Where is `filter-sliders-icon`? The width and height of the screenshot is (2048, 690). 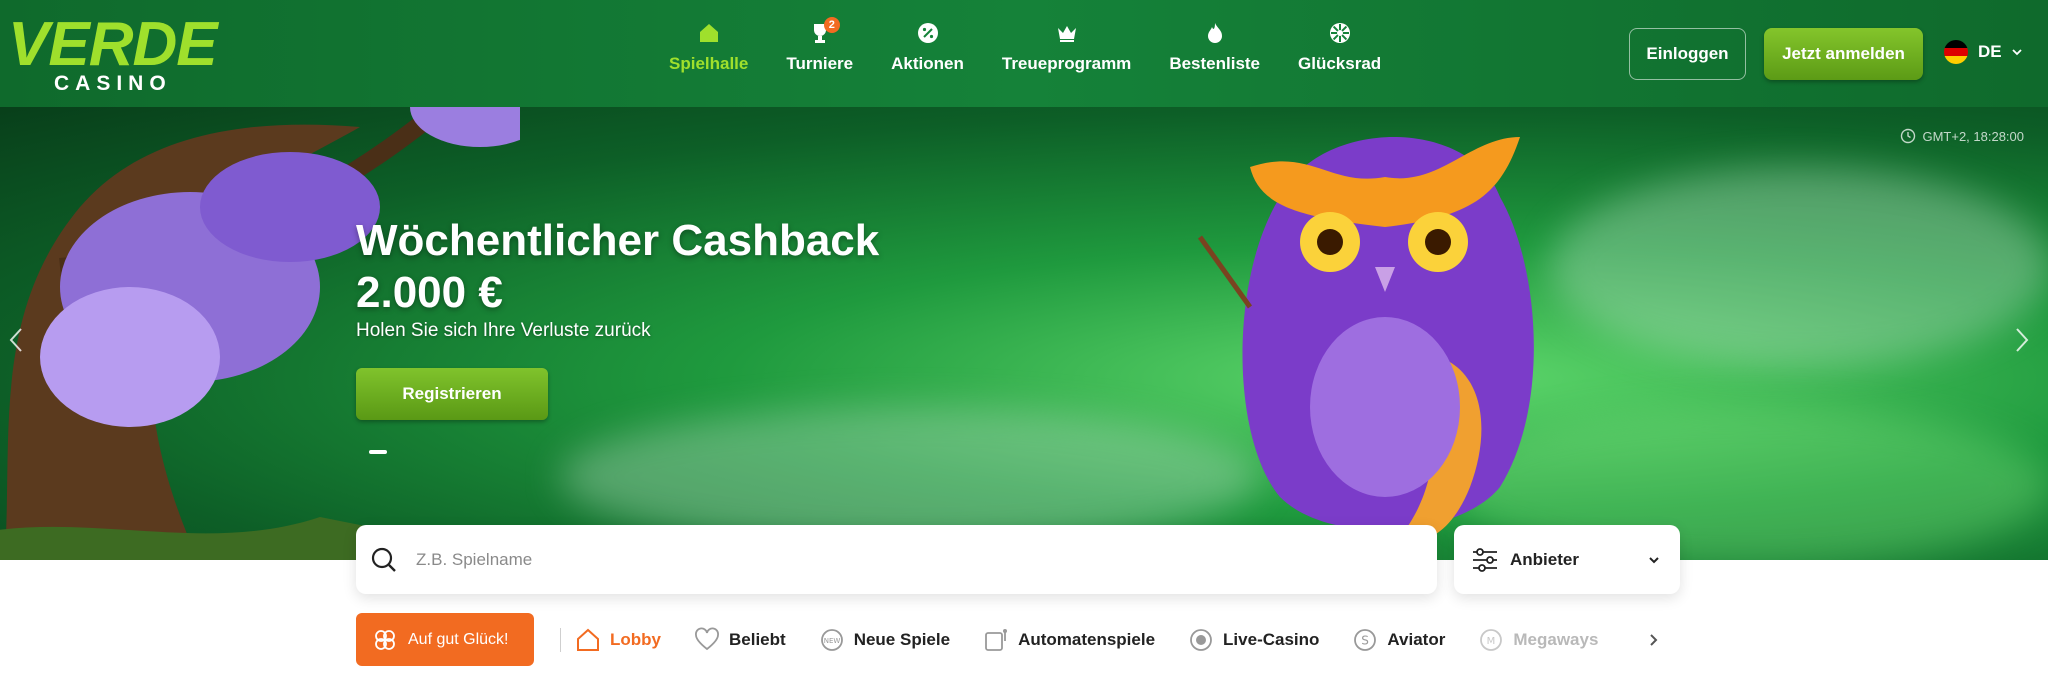
filter-sliders-icon is located at coordinates (1485, 559).